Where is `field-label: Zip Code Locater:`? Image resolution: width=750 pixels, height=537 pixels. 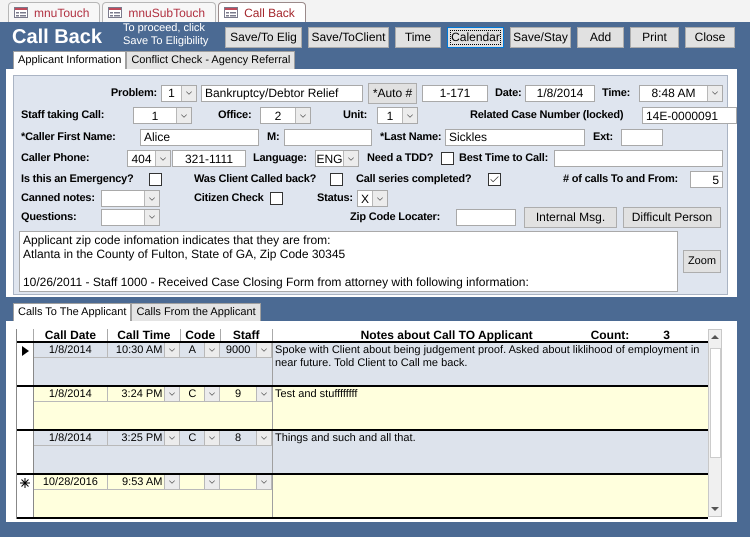 field-label: Zip Code Locater: is located at coordinates (396, 217).